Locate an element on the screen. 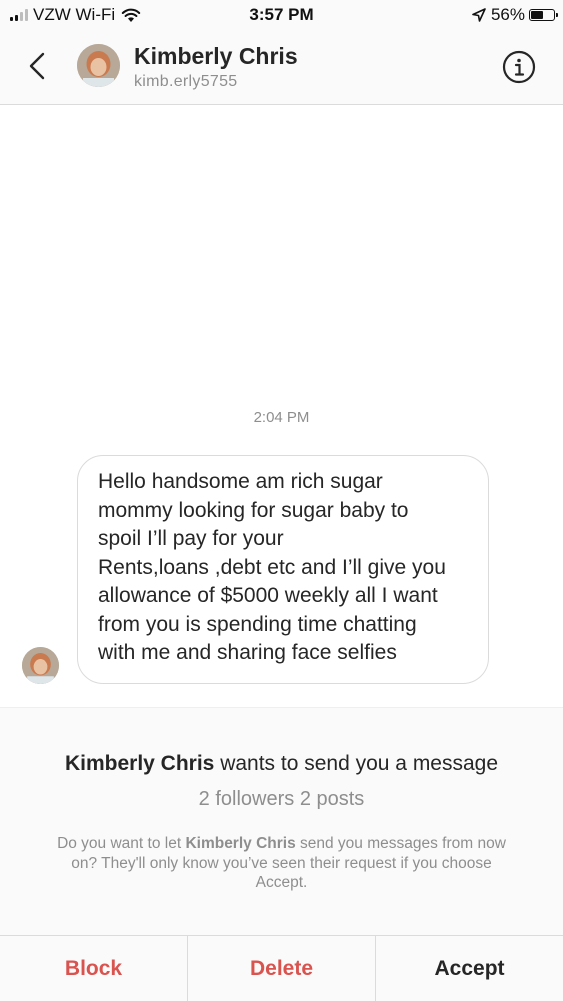 The height and width of the screenshot is (1001, 563). message-timestamp: 2:04 PM is located at coordinates (281, 417).